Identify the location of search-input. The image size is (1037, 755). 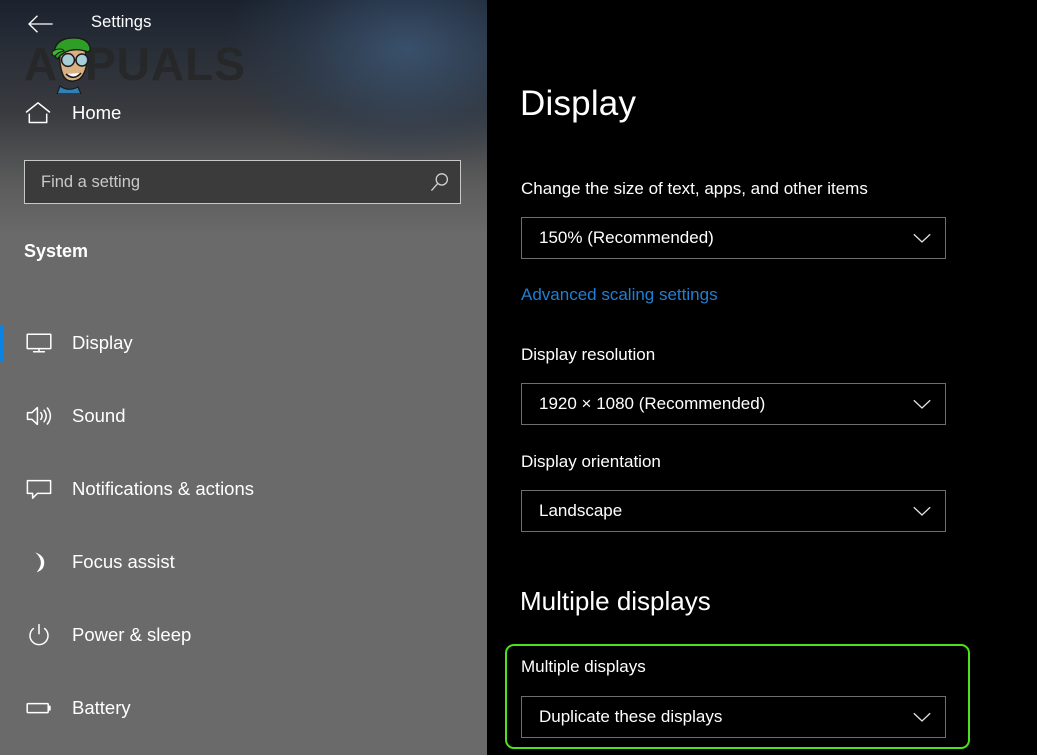
(222, 182).